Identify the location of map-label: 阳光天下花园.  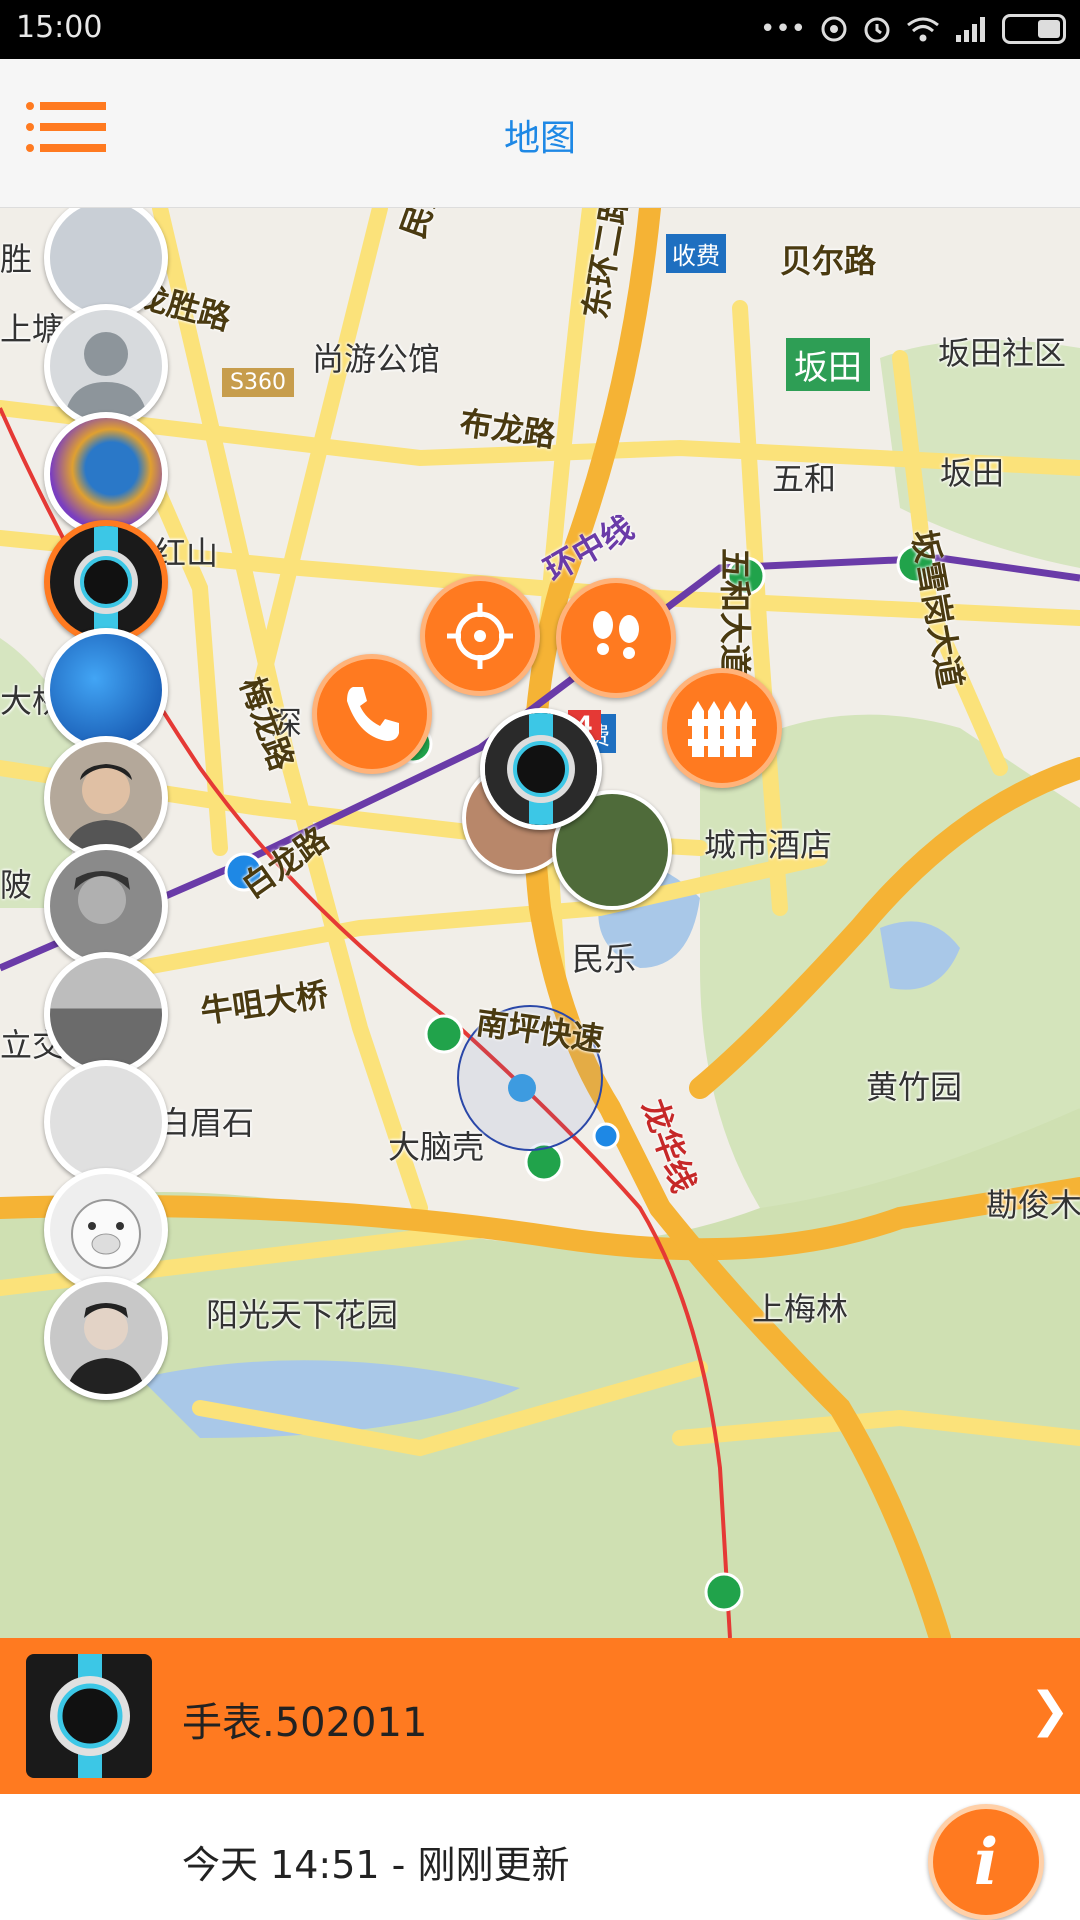
(302, 1315).